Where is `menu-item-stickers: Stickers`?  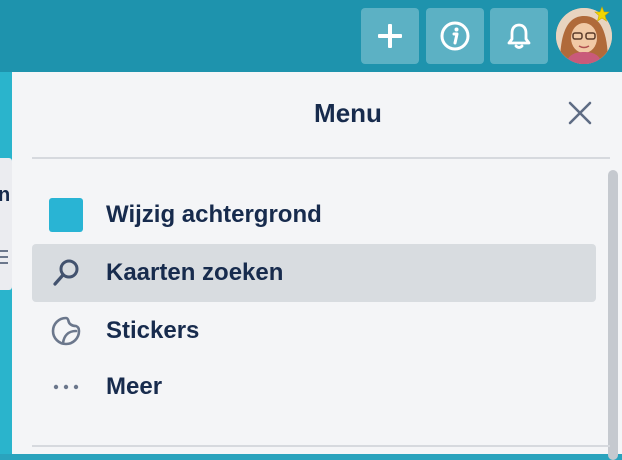
menu-item-stickers: Stickers is located at coordinates (314, 331).